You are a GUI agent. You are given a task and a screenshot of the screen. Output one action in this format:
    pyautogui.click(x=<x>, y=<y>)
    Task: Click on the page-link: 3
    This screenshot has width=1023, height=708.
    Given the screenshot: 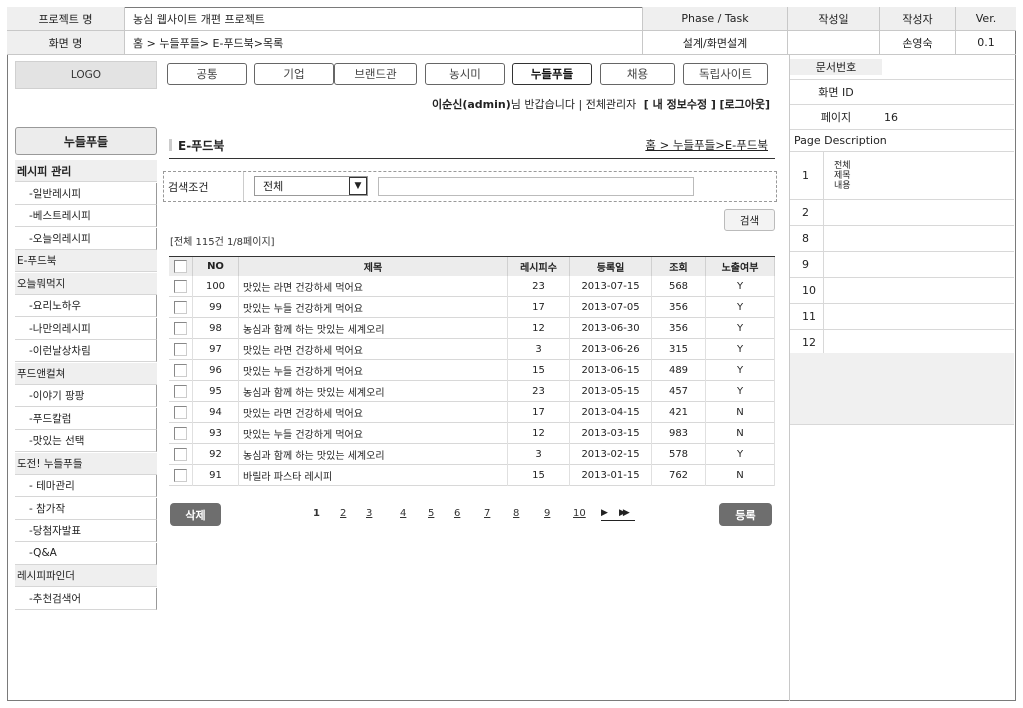 What is the action you would take?
    pyautogui.click(x=369, y=513)
    